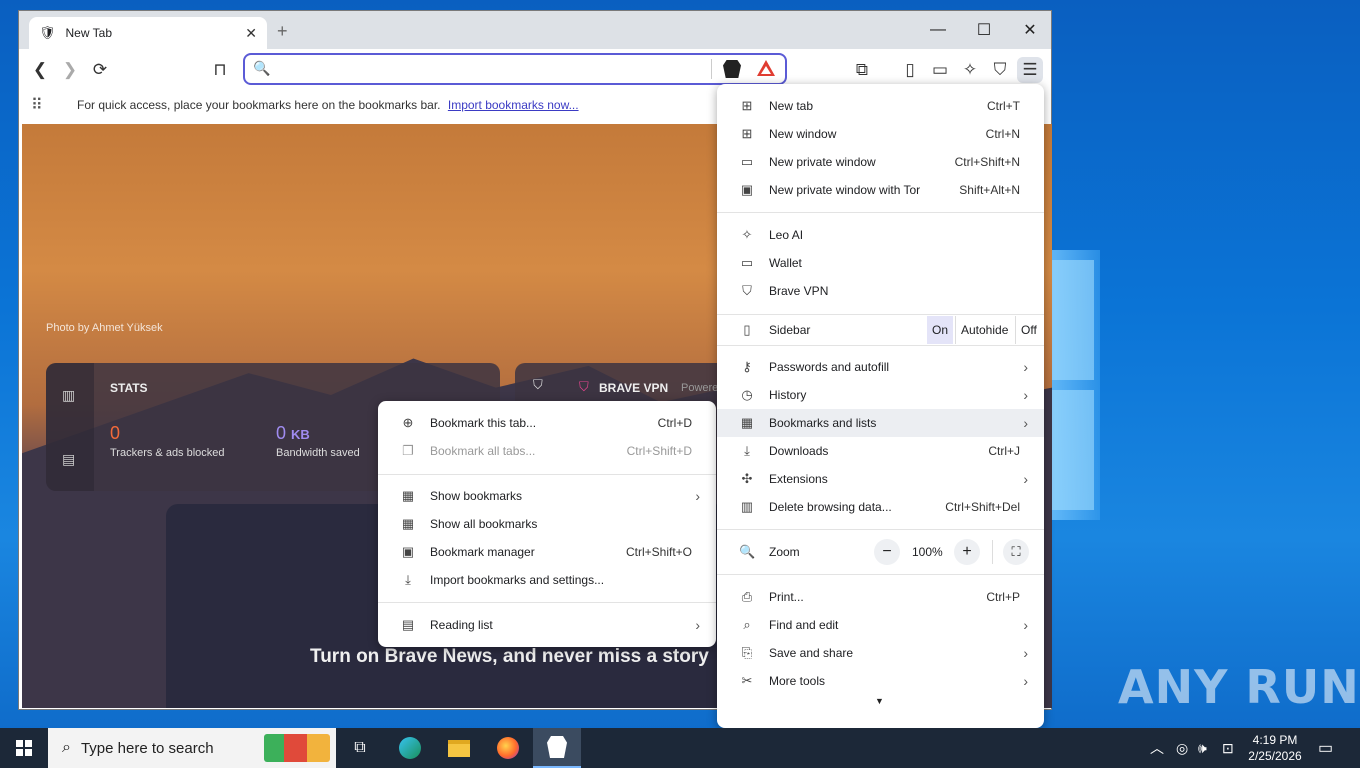  I want to click on menu-item-show-bookmarks: ▦ Show bookmarks ›, so click(547, 496).